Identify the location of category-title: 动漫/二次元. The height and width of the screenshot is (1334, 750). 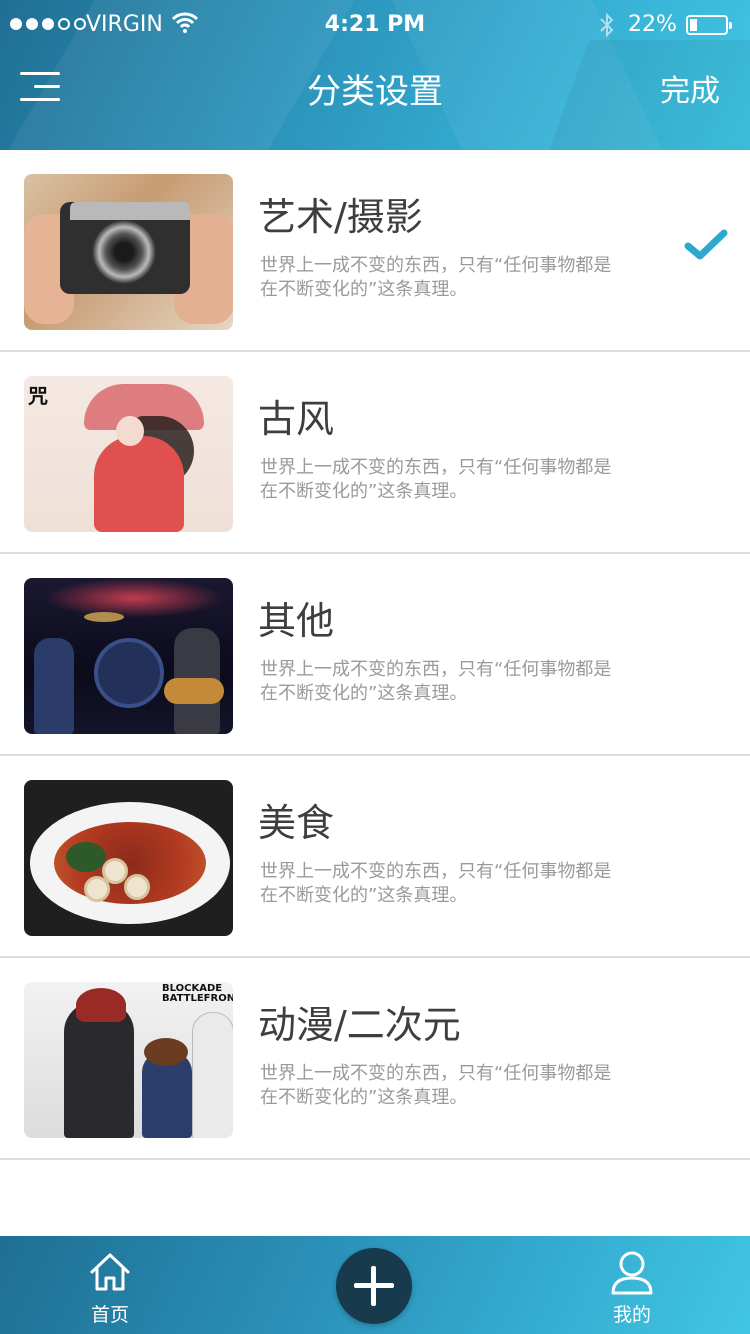
(359, 1025).